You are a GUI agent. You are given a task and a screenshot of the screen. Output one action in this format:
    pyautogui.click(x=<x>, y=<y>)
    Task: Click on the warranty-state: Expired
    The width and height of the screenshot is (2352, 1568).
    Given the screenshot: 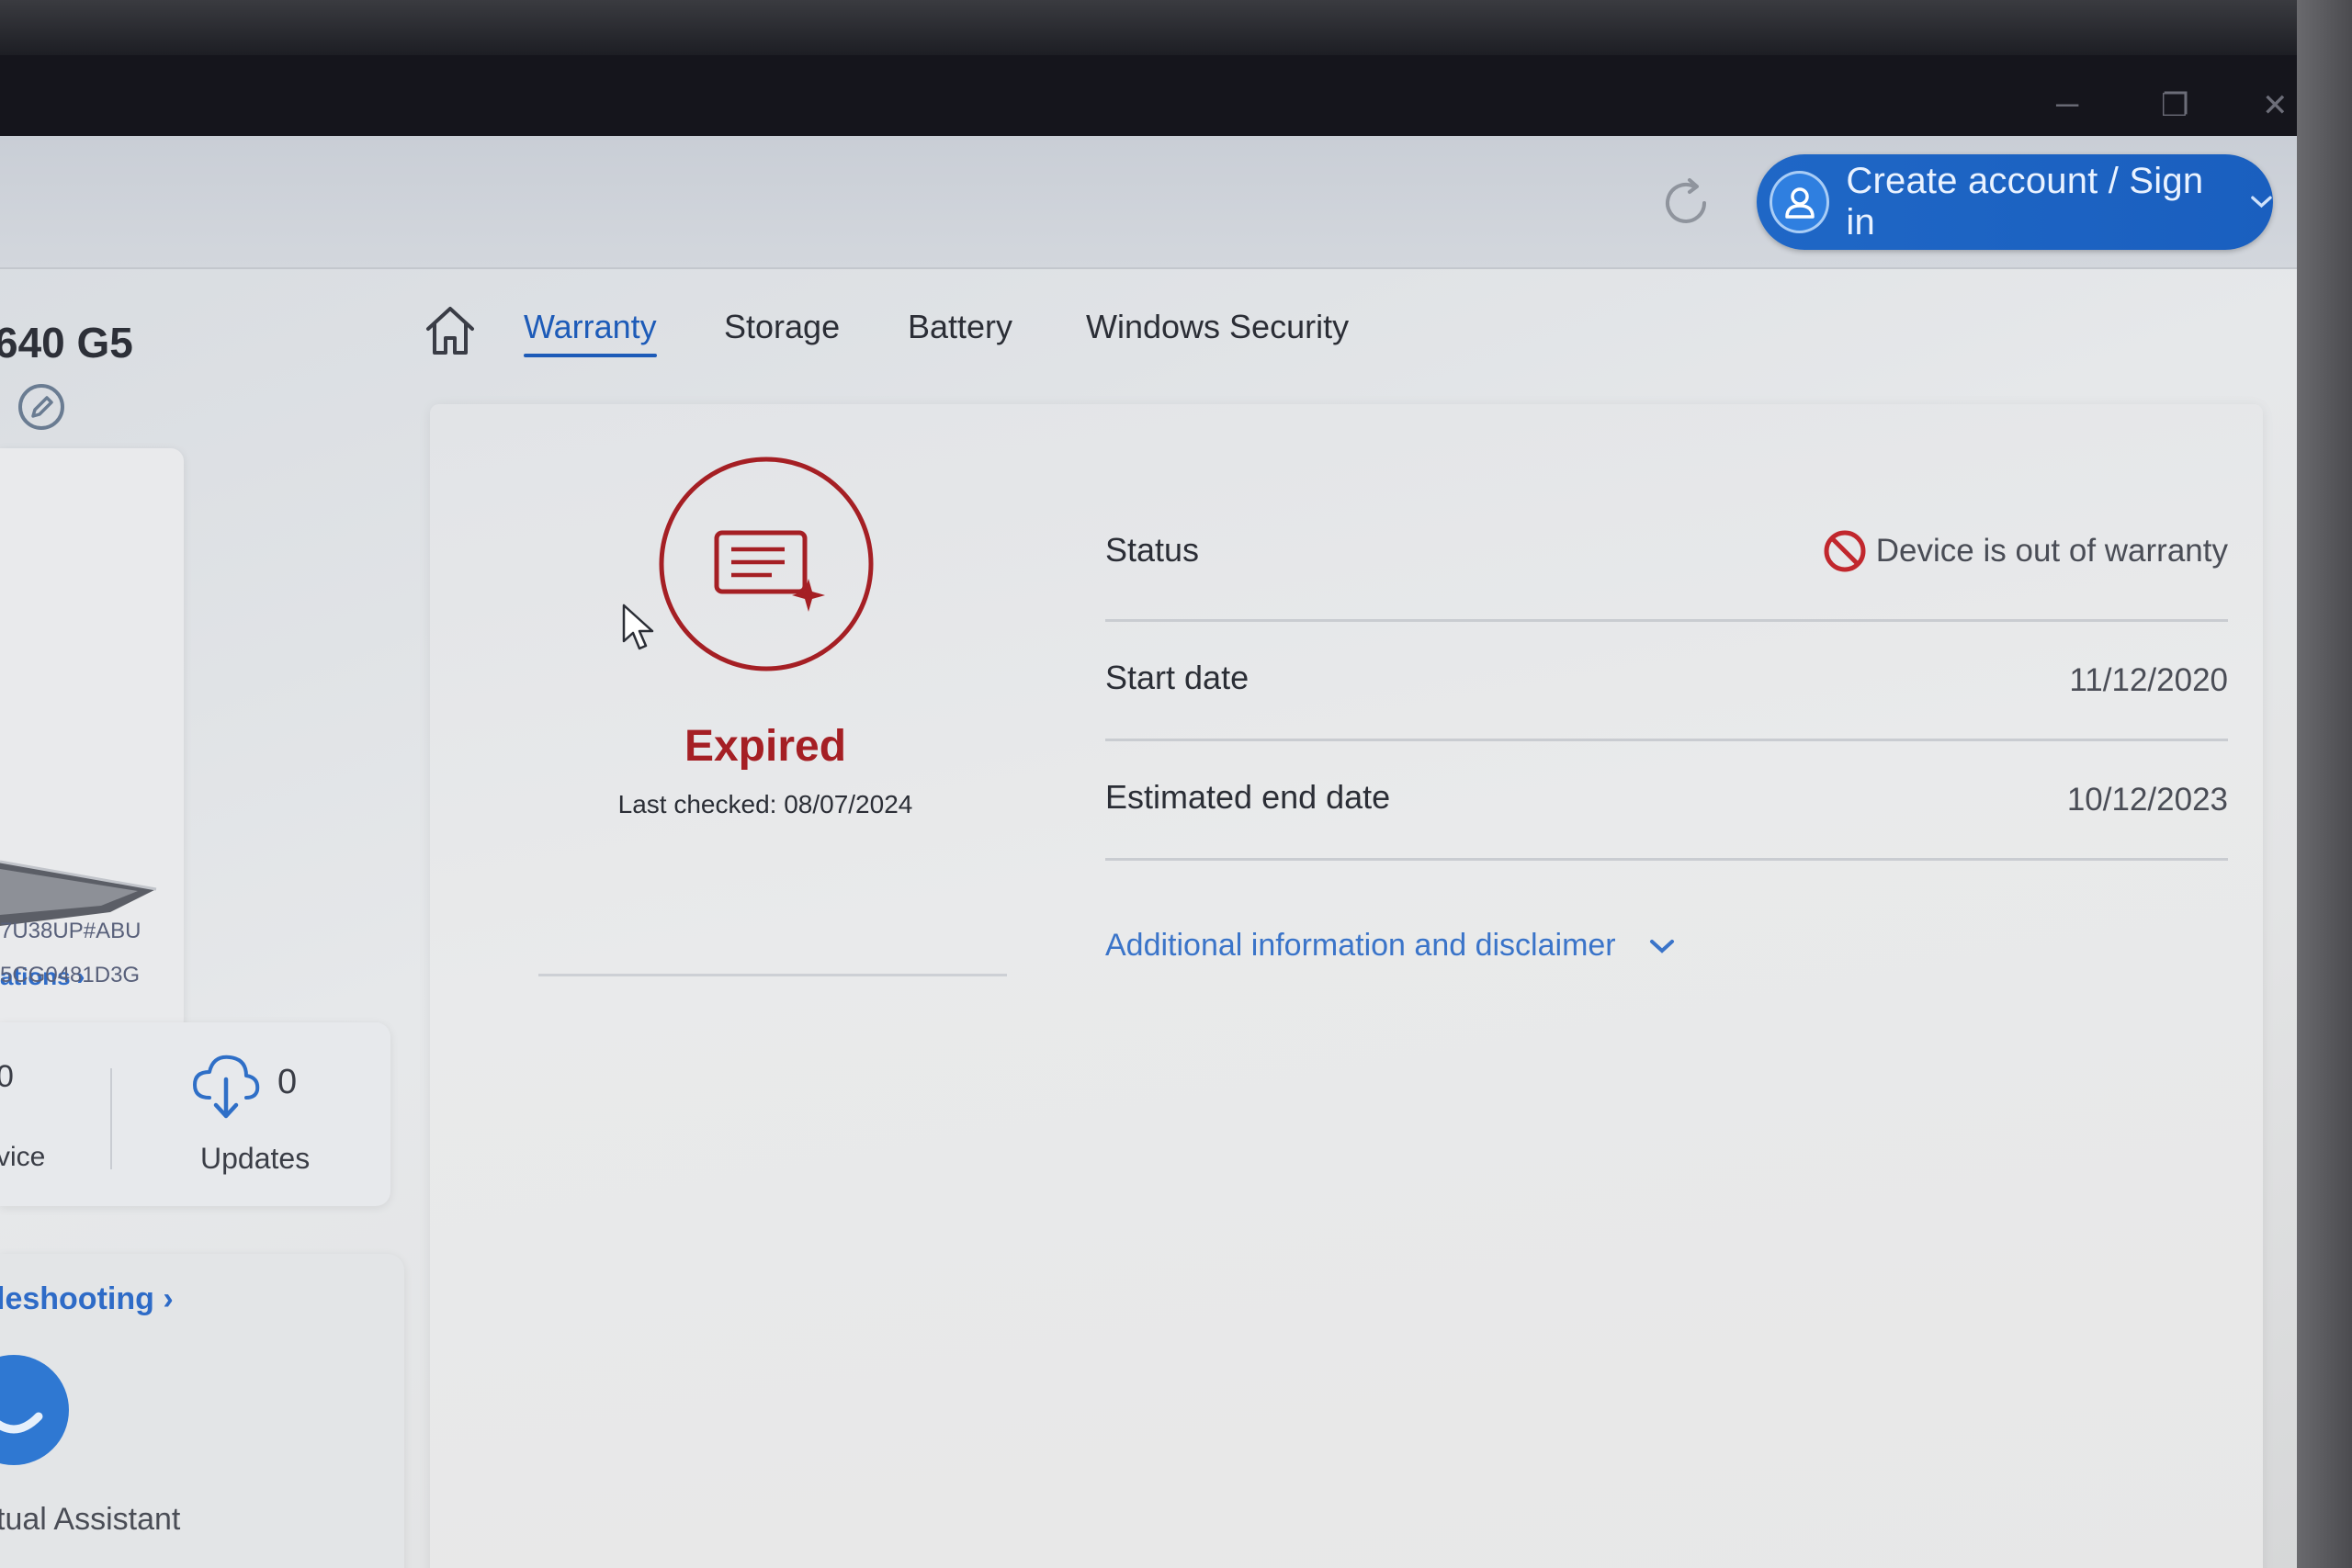 What is the action you would take?
    pyautogui.click(x=765, y=747)
    